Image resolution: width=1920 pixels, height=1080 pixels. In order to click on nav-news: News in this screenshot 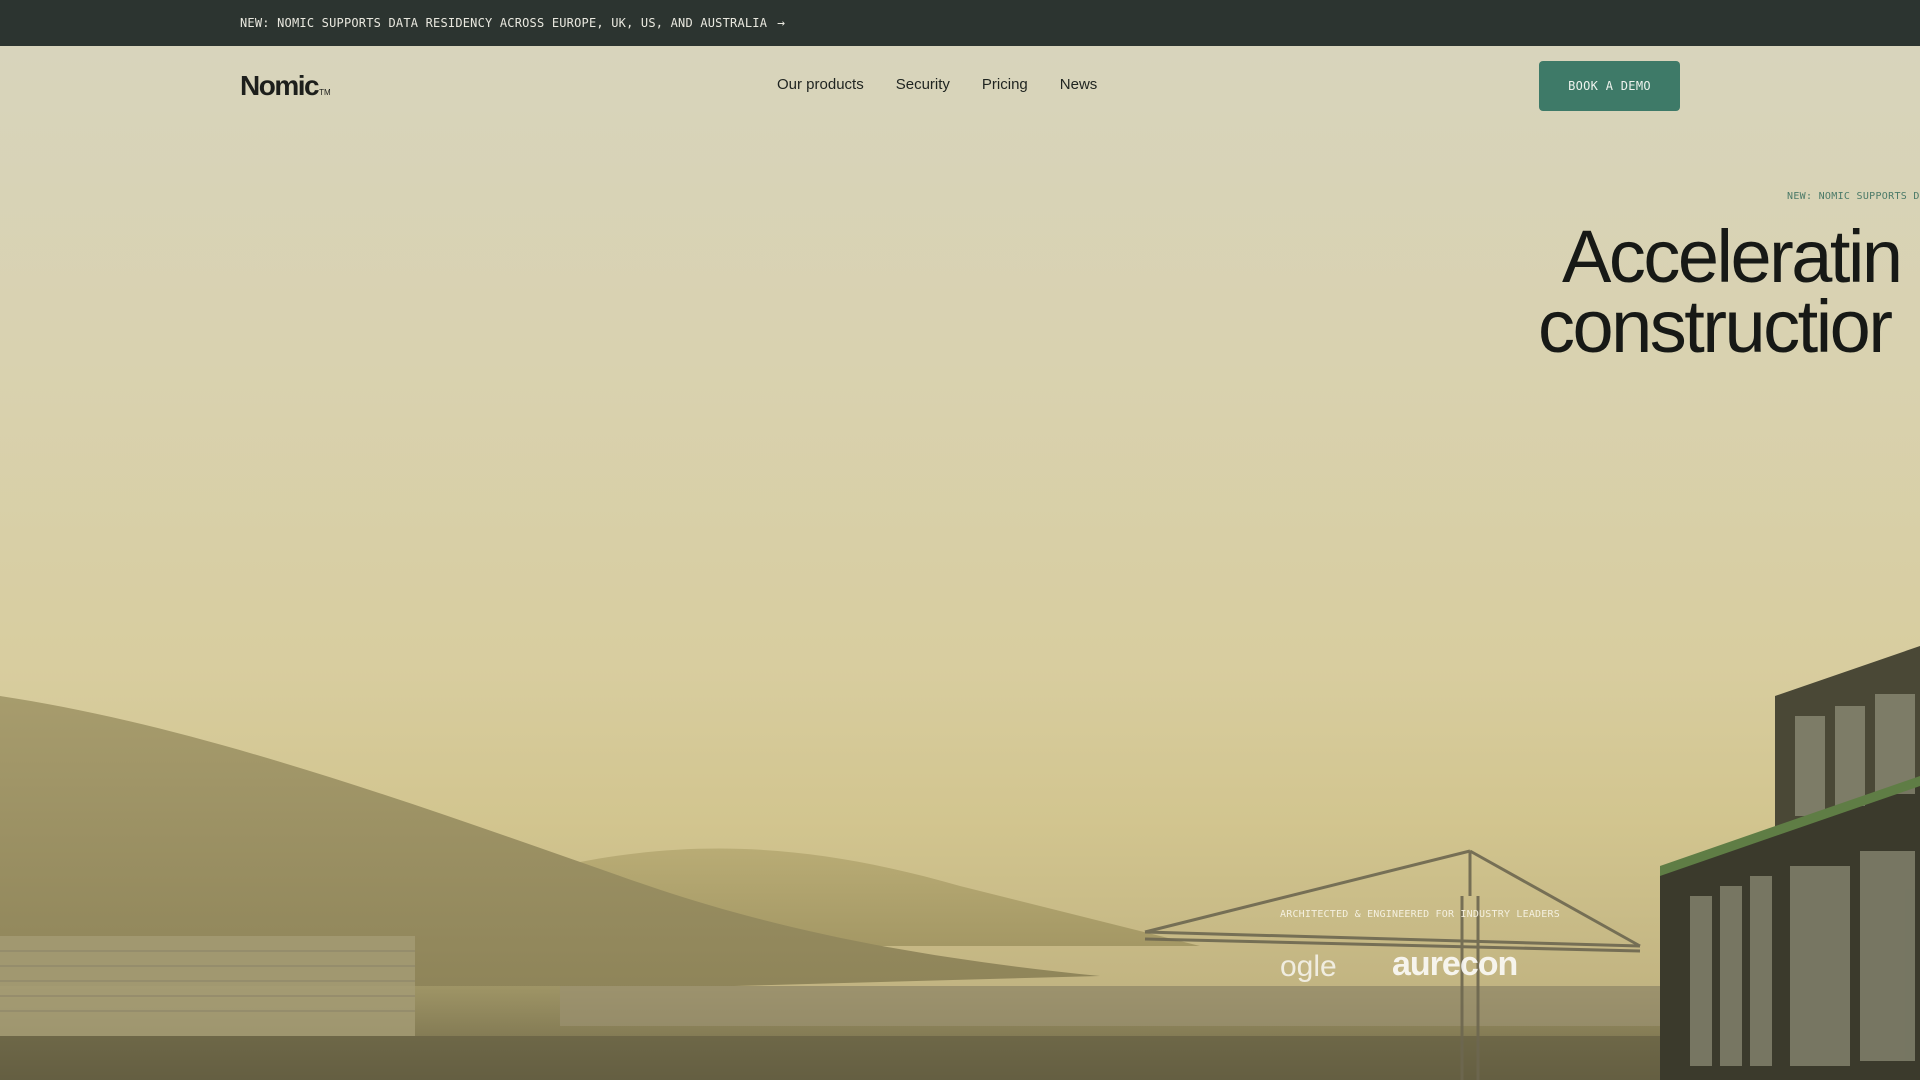, I will do `click(1079, 84)`.